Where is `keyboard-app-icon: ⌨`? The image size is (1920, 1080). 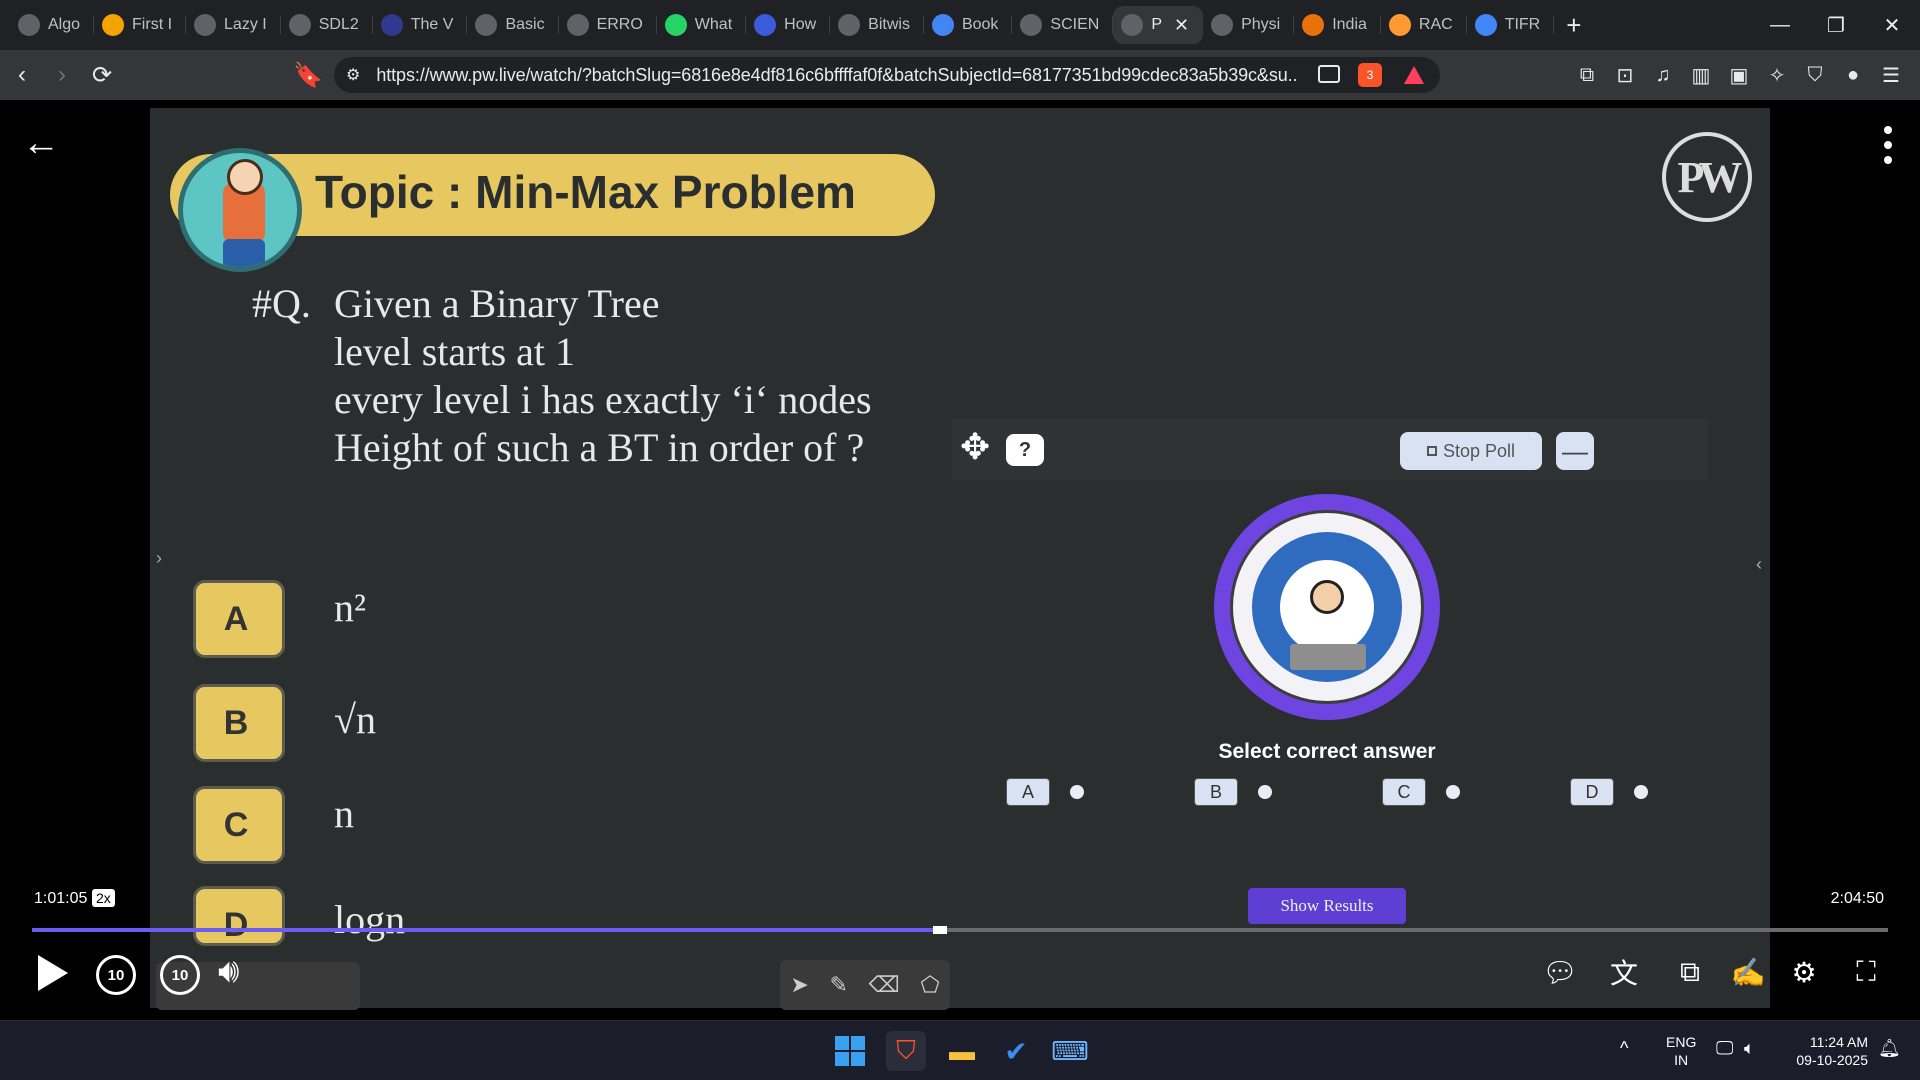
keyboard-app-icon: ⌨ is located at coordinates (1070, 1051).